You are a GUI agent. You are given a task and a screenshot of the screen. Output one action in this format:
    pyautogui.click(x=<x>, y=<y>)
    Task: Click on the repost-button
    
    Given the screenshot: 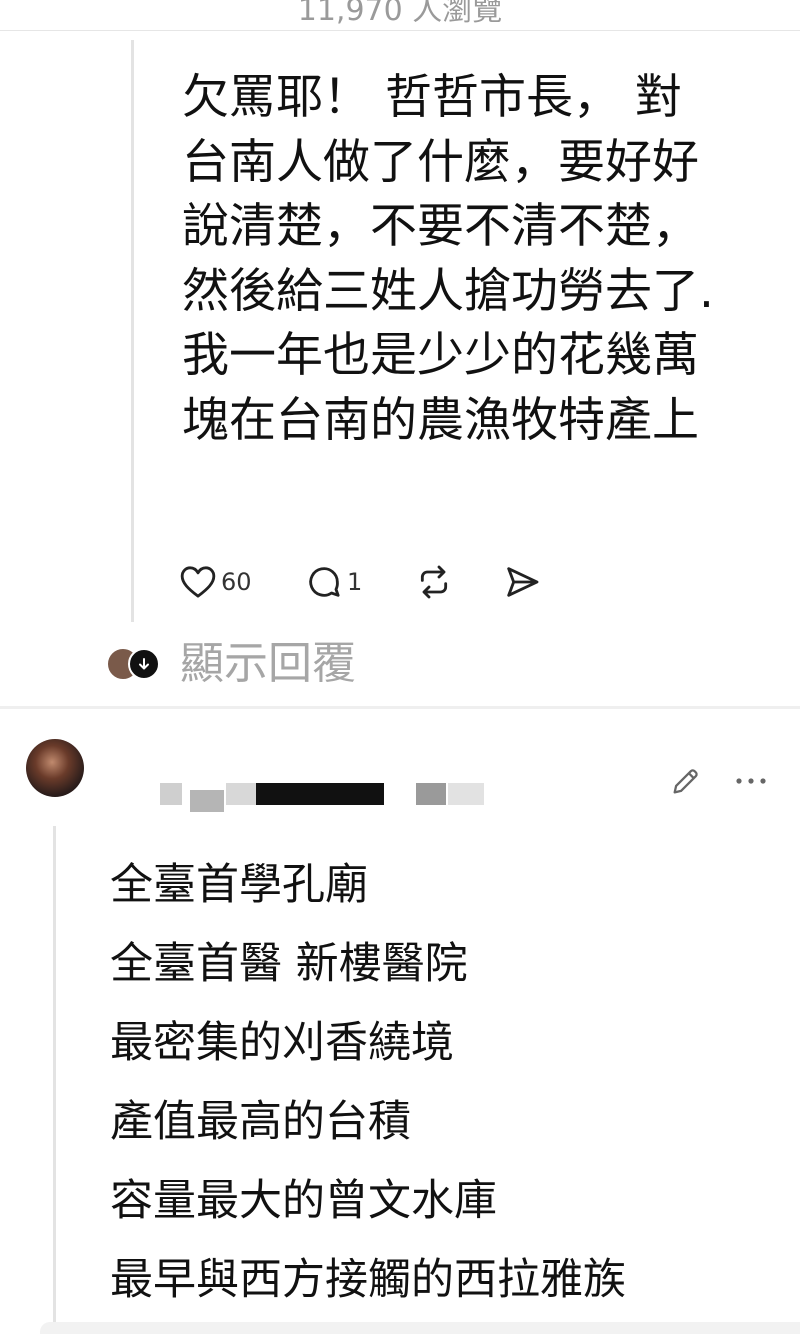 What is the action you would take?
    pyautogui.click(x=434, y=582)
    